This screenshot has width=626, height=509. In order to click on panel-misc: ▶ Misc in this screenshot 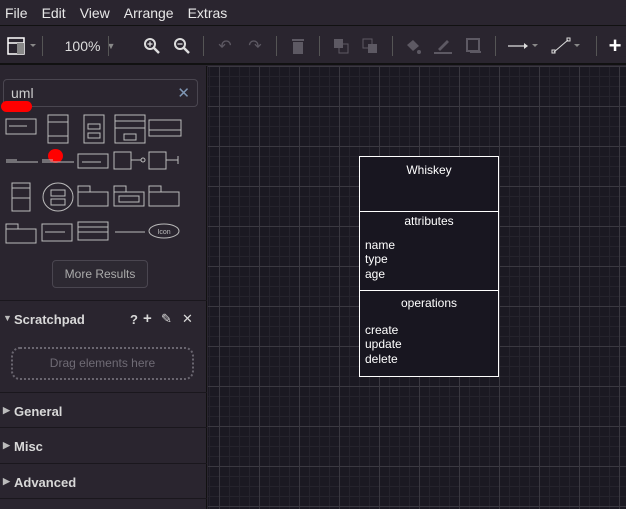, I will do `click(103, 445)`.